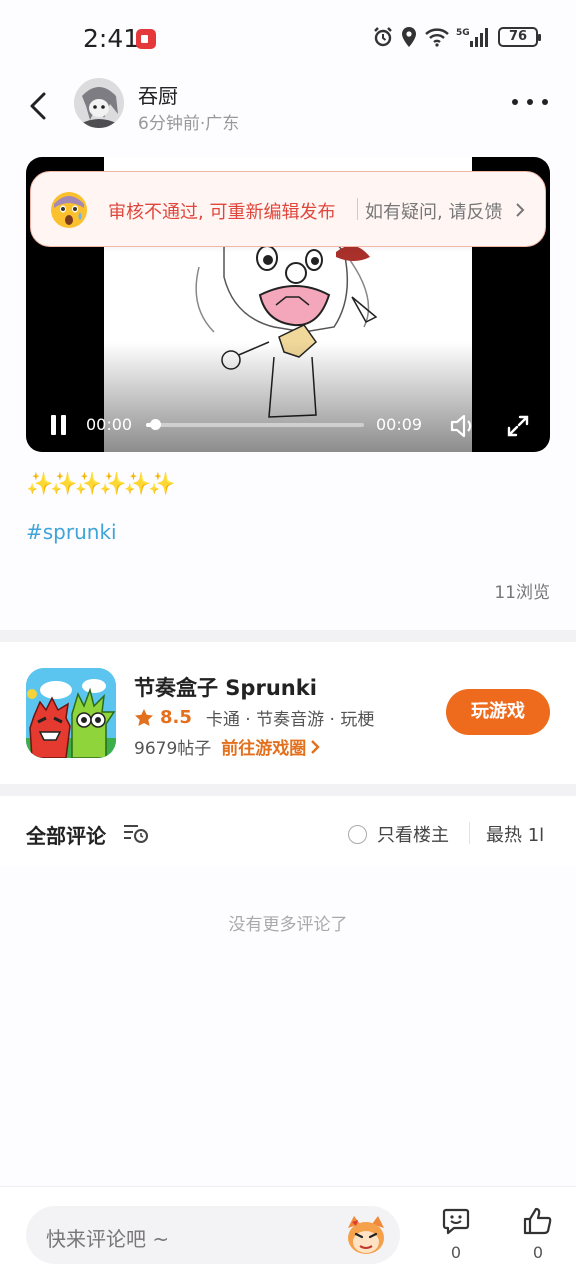  What do you see at coordinates (522, 593) in the screenshot?
I see `view-count: 11浏览` at bounding box center [522, 593].